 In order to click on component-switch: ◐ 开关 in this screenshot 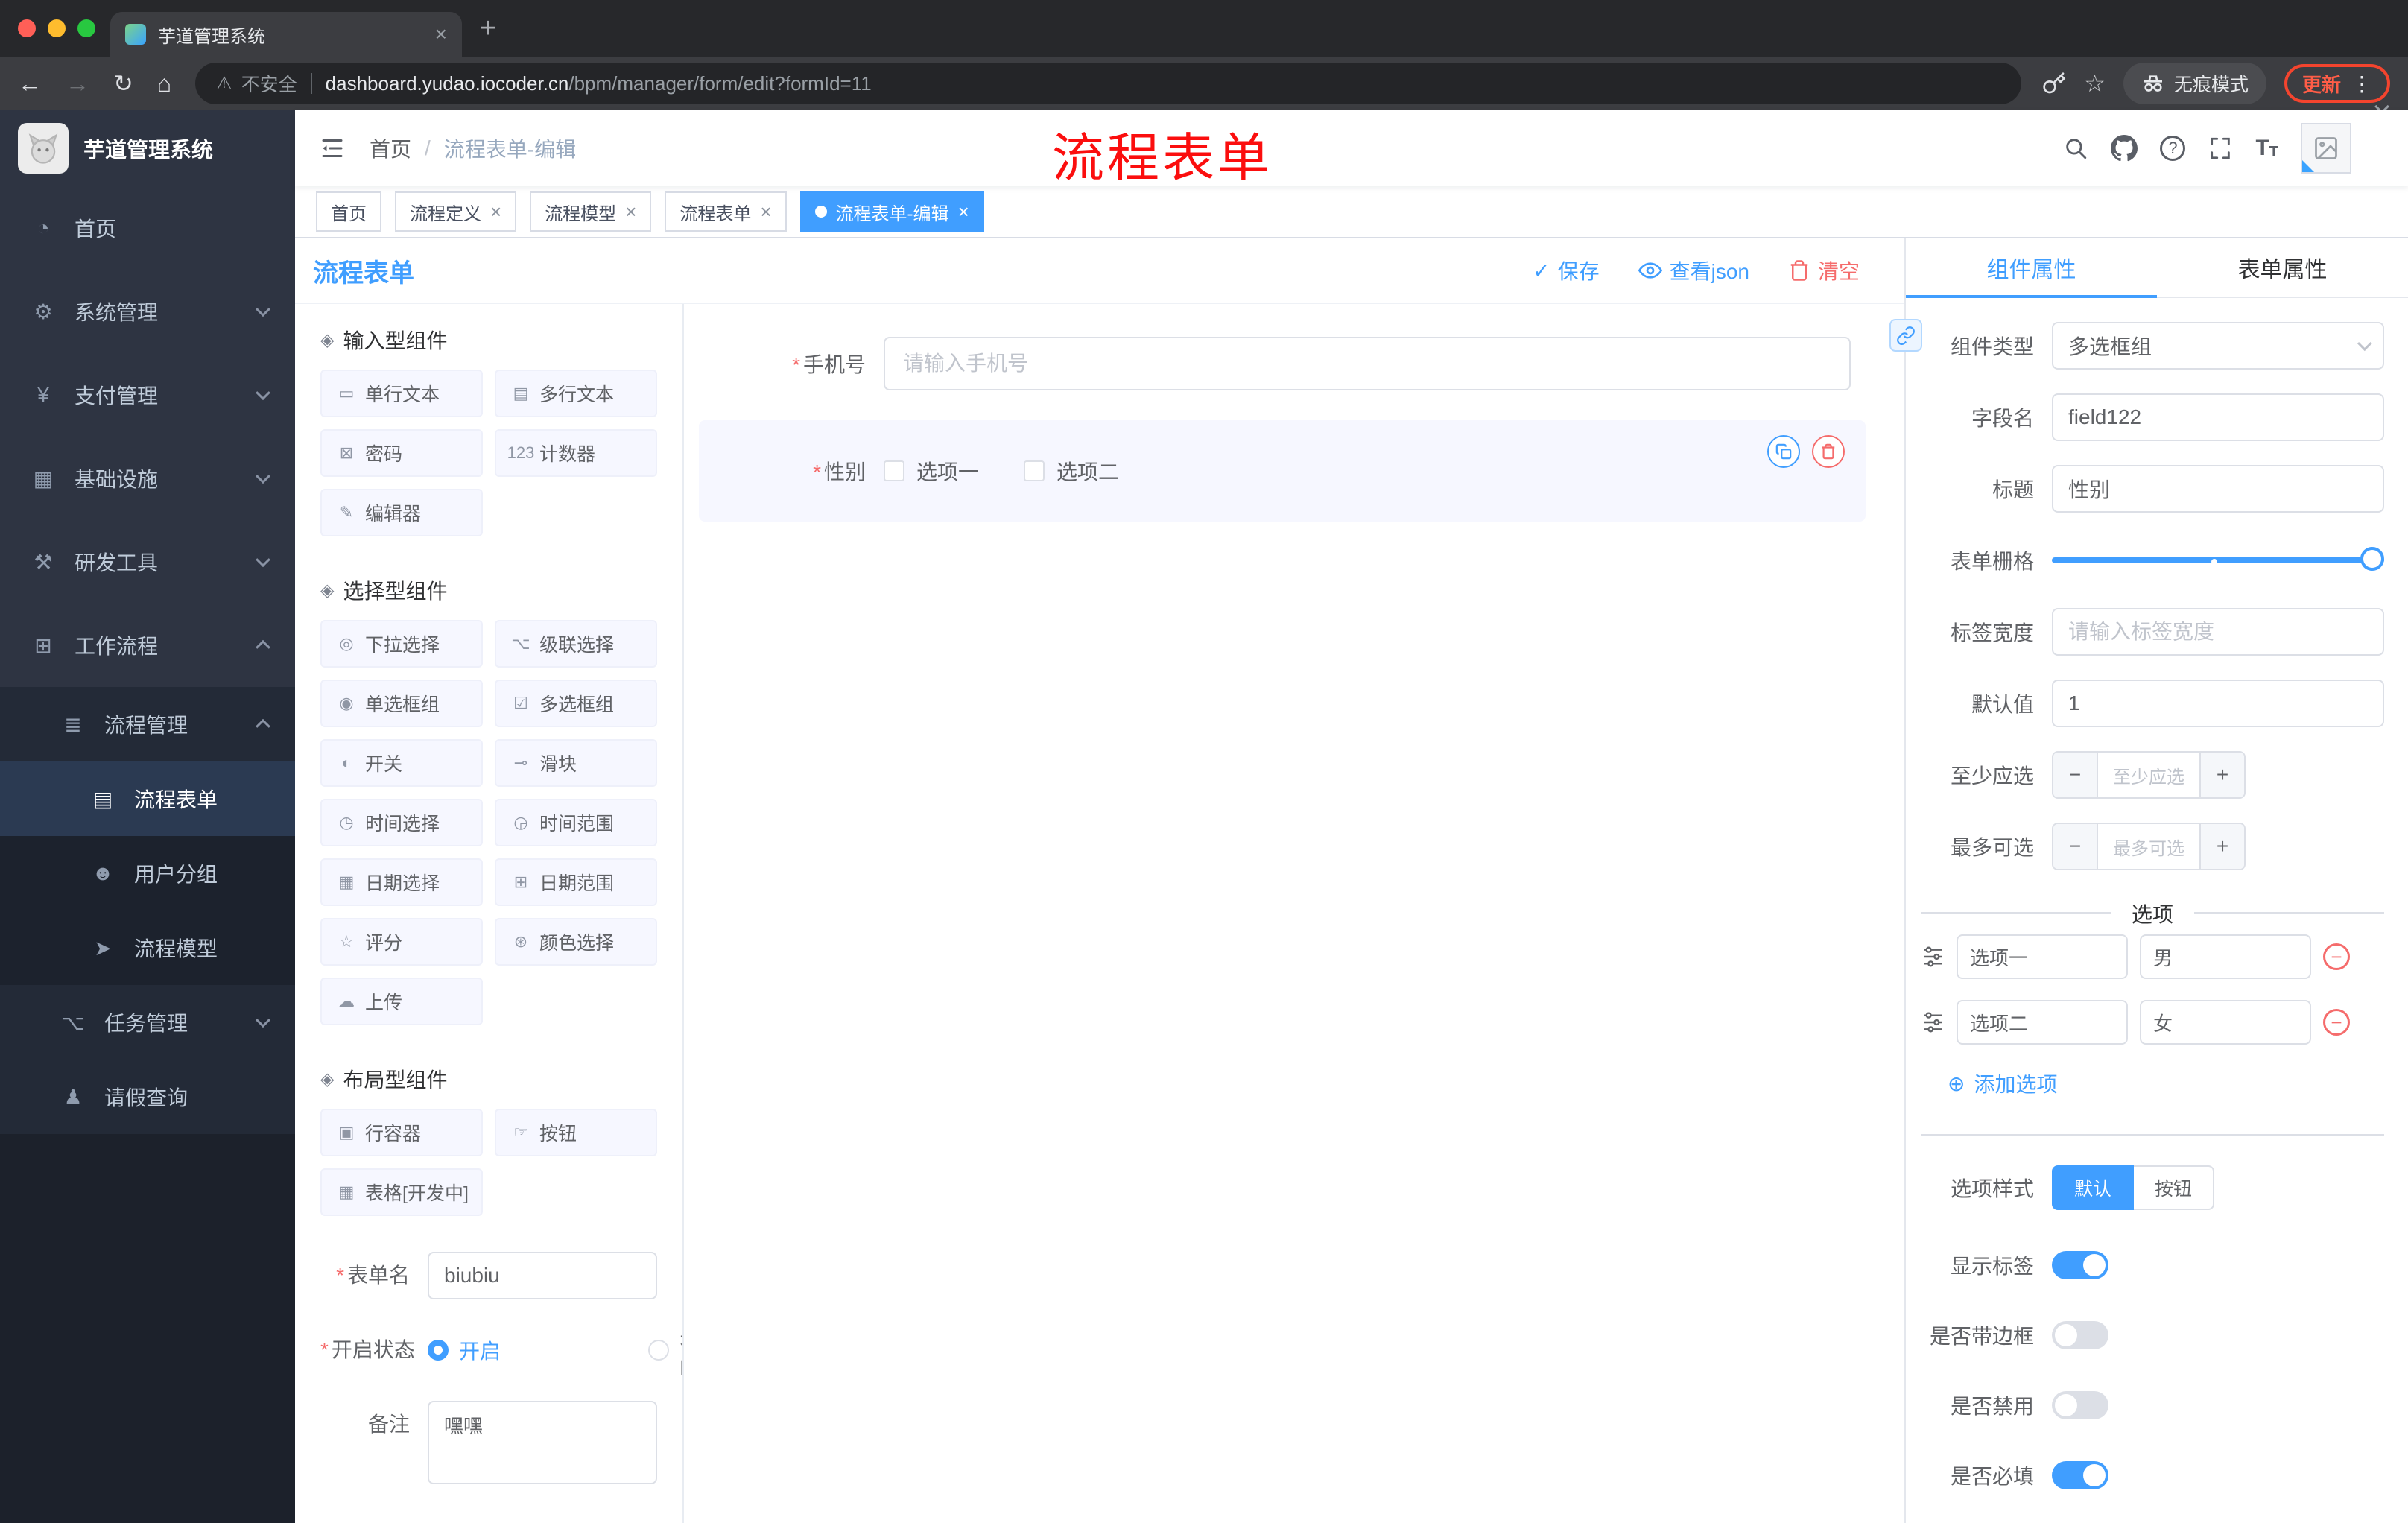, I will do `click(401, 763)`.